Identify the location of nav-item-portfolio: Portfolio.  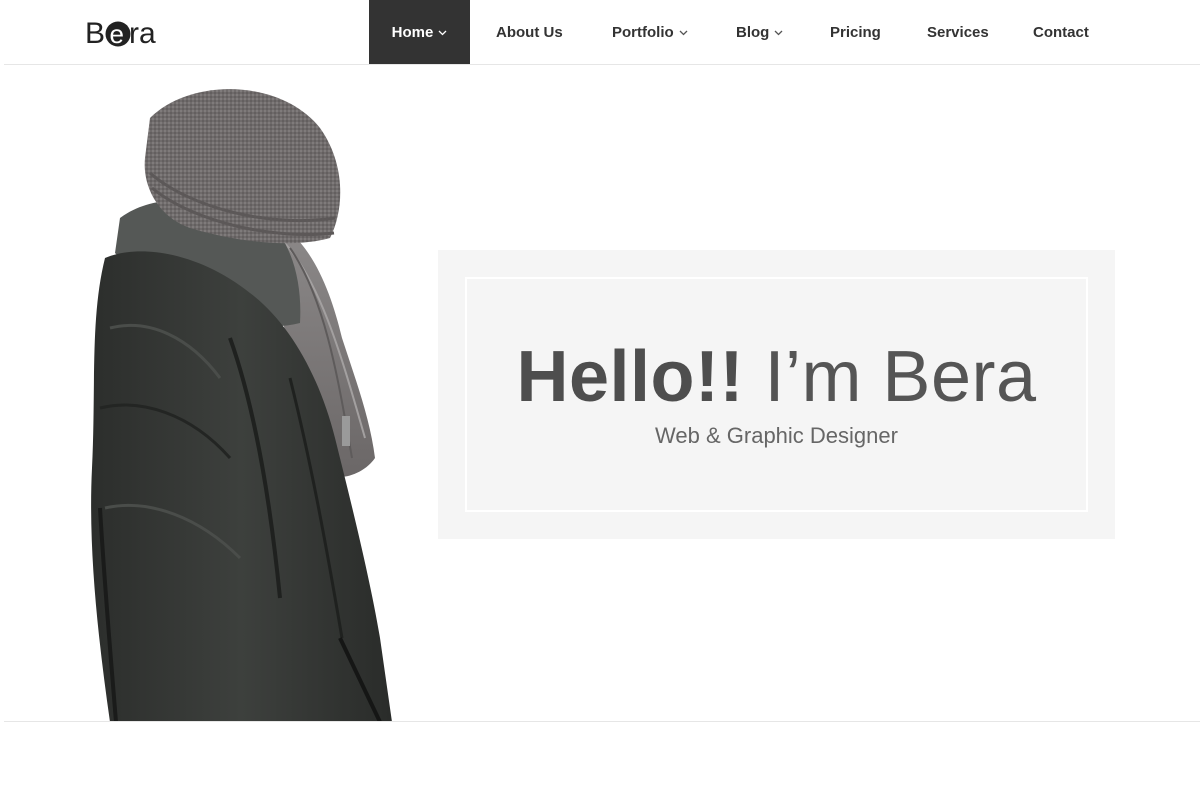
(652, 32).